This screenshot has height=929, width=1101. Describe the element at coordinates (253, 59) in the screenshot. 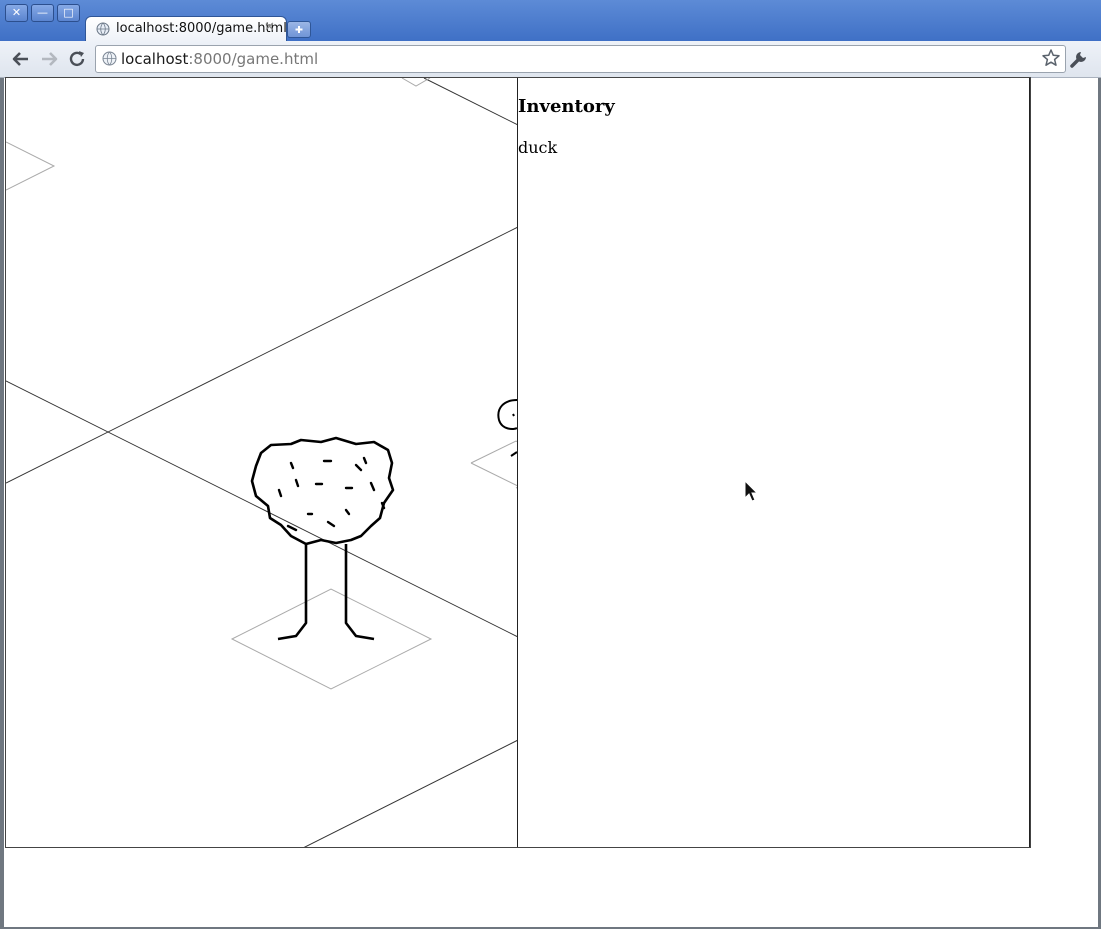

I see `url-path: :8000/game.html` at that location.